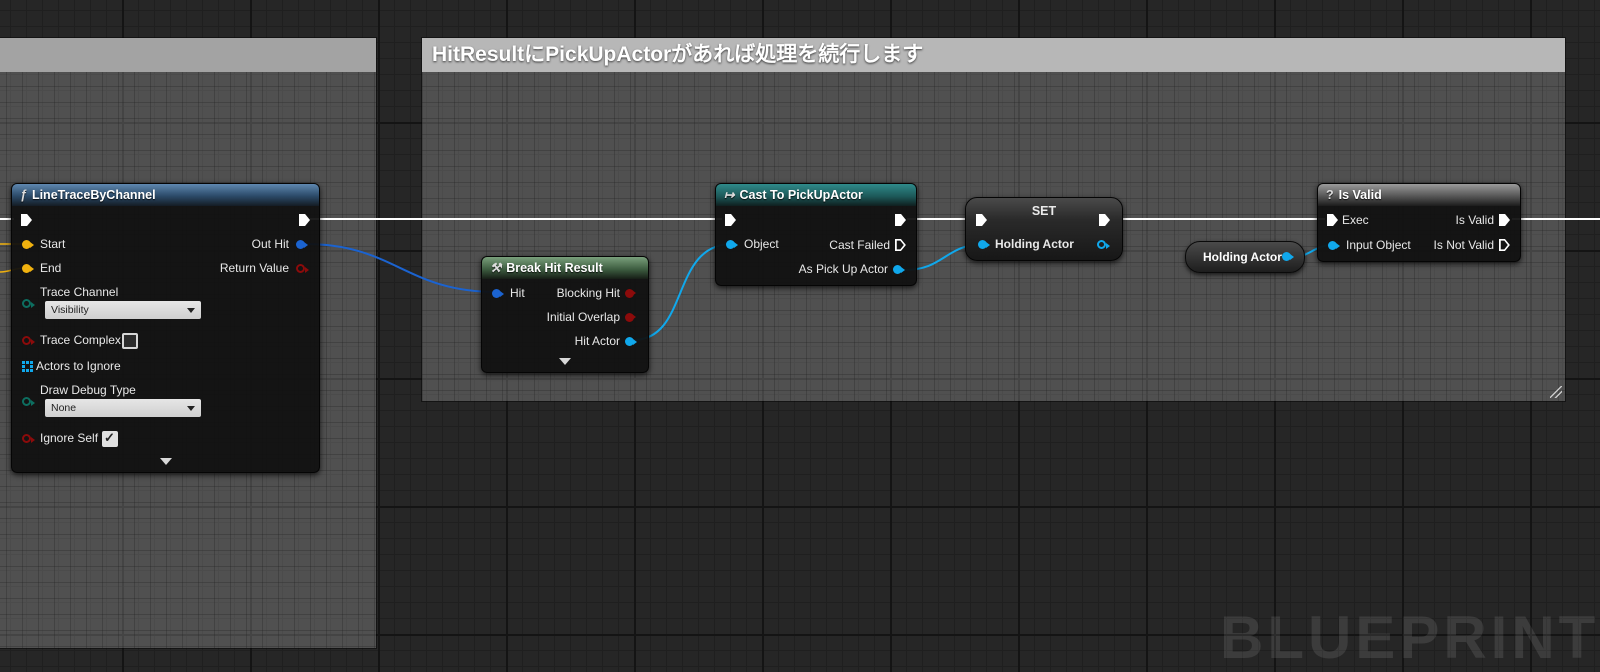  What do you see at coordinates (1355, 220) in the screenshot?
I see `exec-label: Exec` at bounding box center [1355, 220].